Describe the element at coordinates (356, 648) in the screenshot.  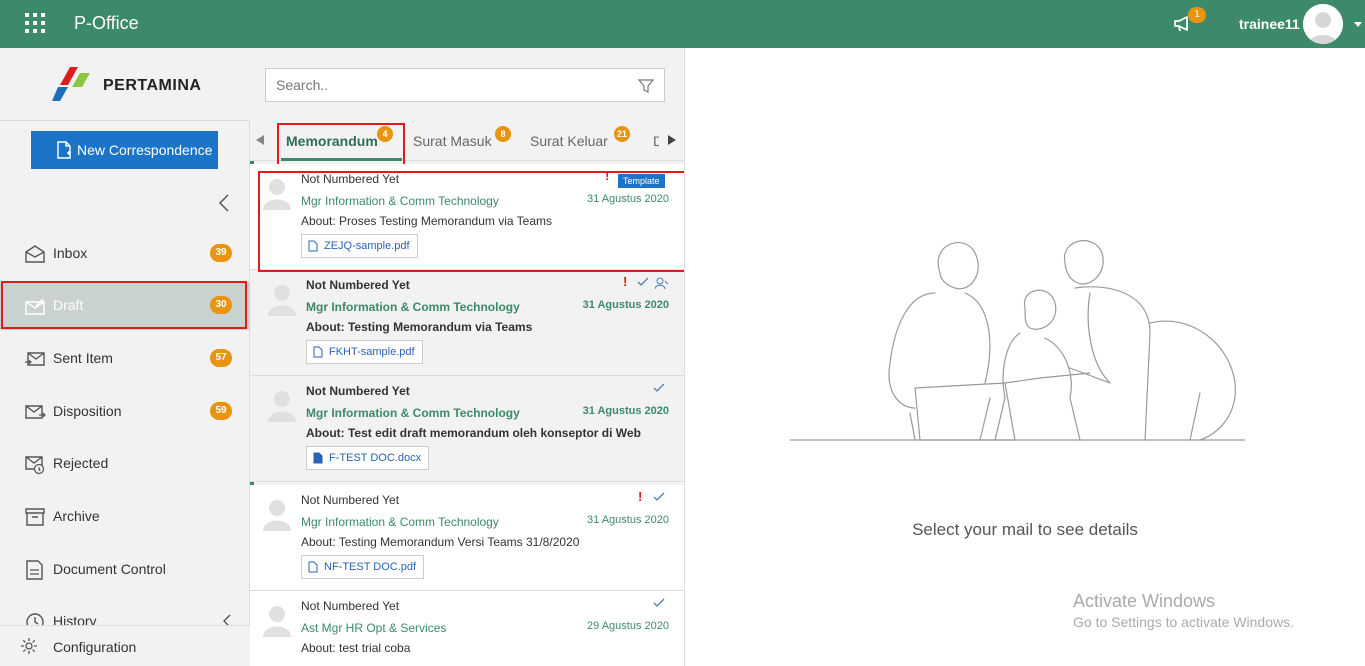
I see `mail-subject: About: test trial coba` at that location.